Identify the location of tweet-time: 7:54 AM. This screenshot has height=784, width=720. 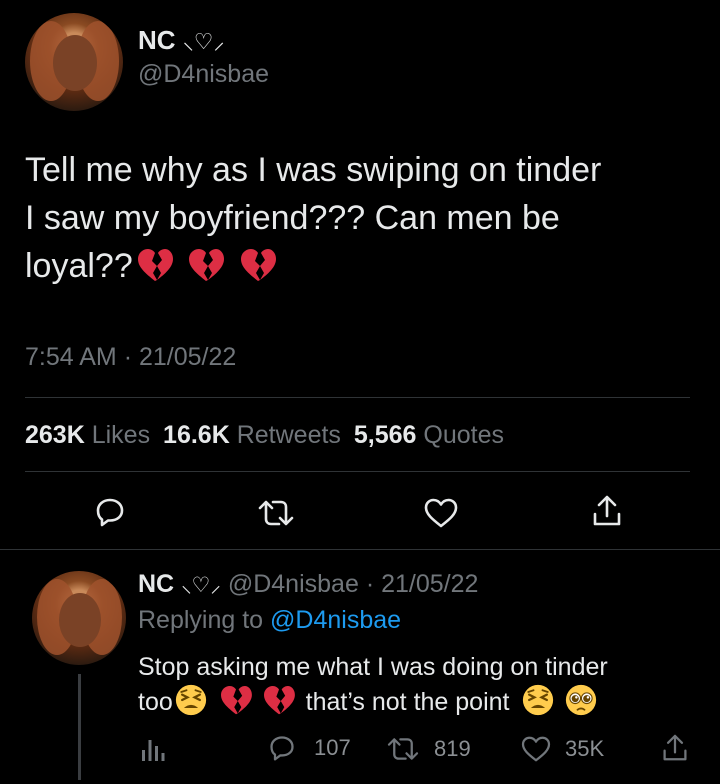
(71, 357).